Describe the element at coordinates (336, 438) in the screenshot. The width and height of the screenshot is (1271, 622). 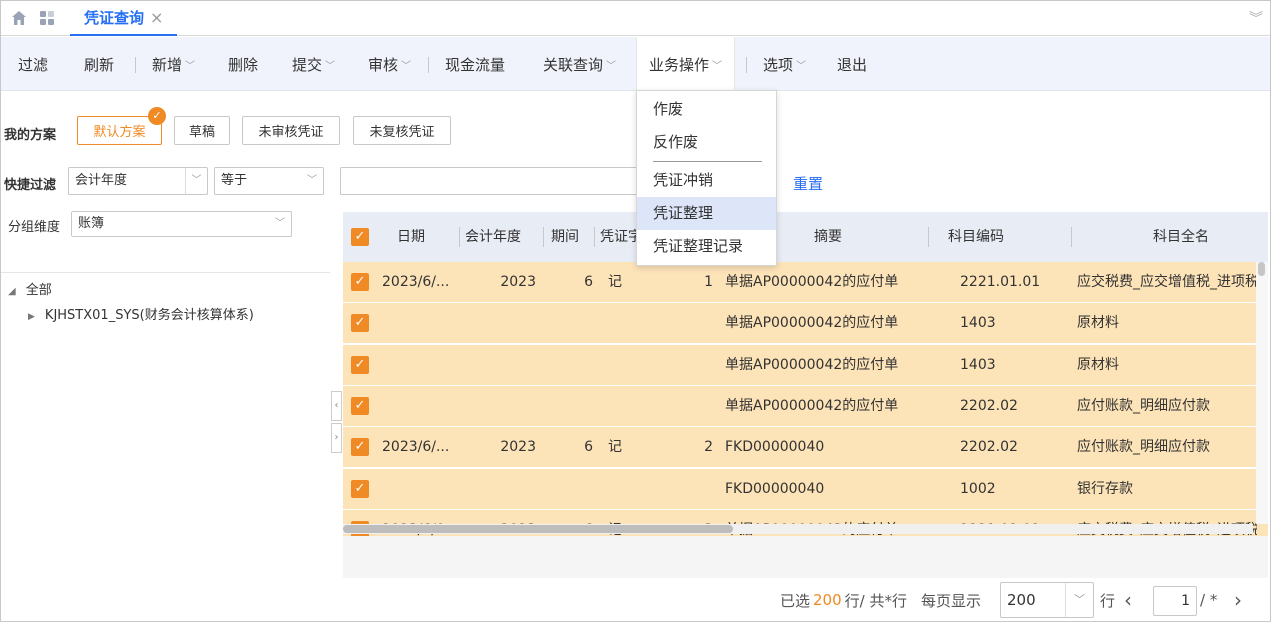
I see `expand-right-button: ›` at that location.